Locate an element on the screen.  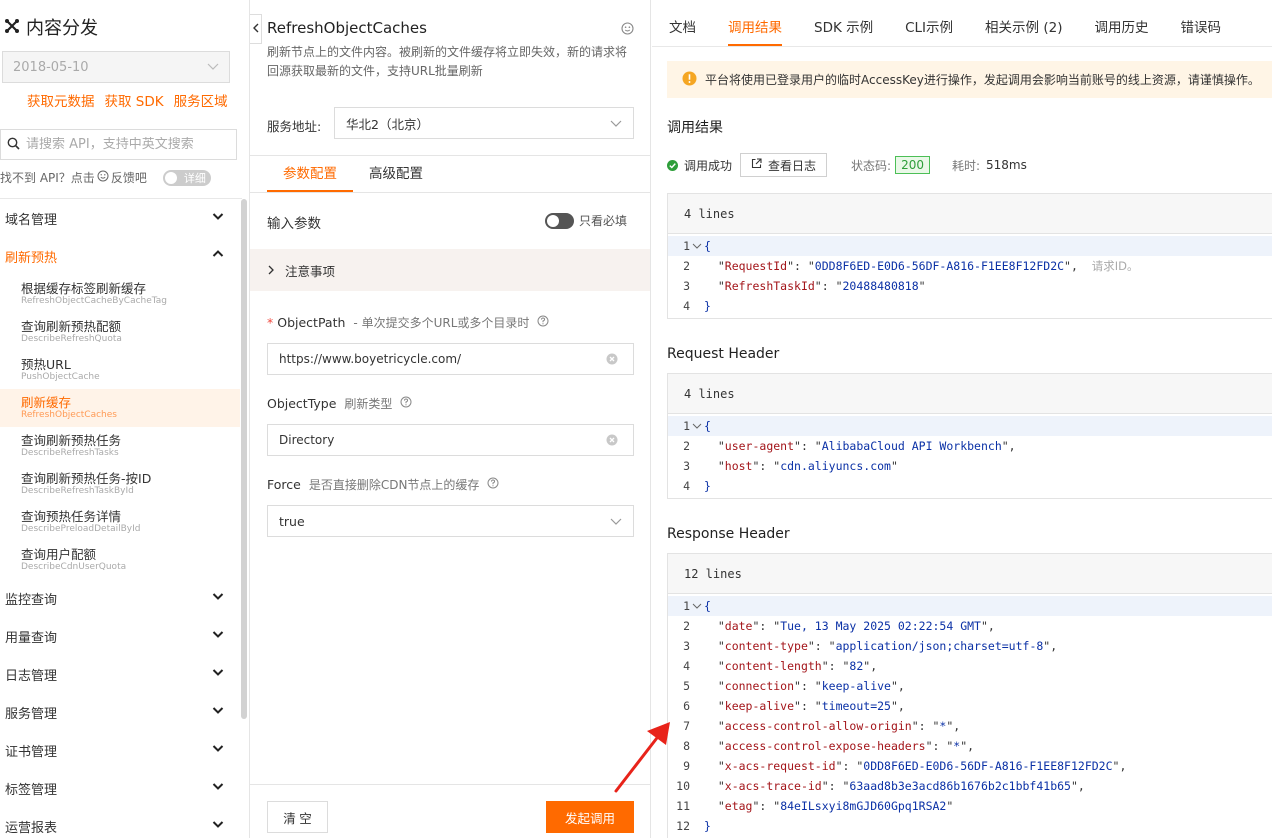
nav-item-api-name: DescribeCdnUserQuota is located at coordinates (74, 567).